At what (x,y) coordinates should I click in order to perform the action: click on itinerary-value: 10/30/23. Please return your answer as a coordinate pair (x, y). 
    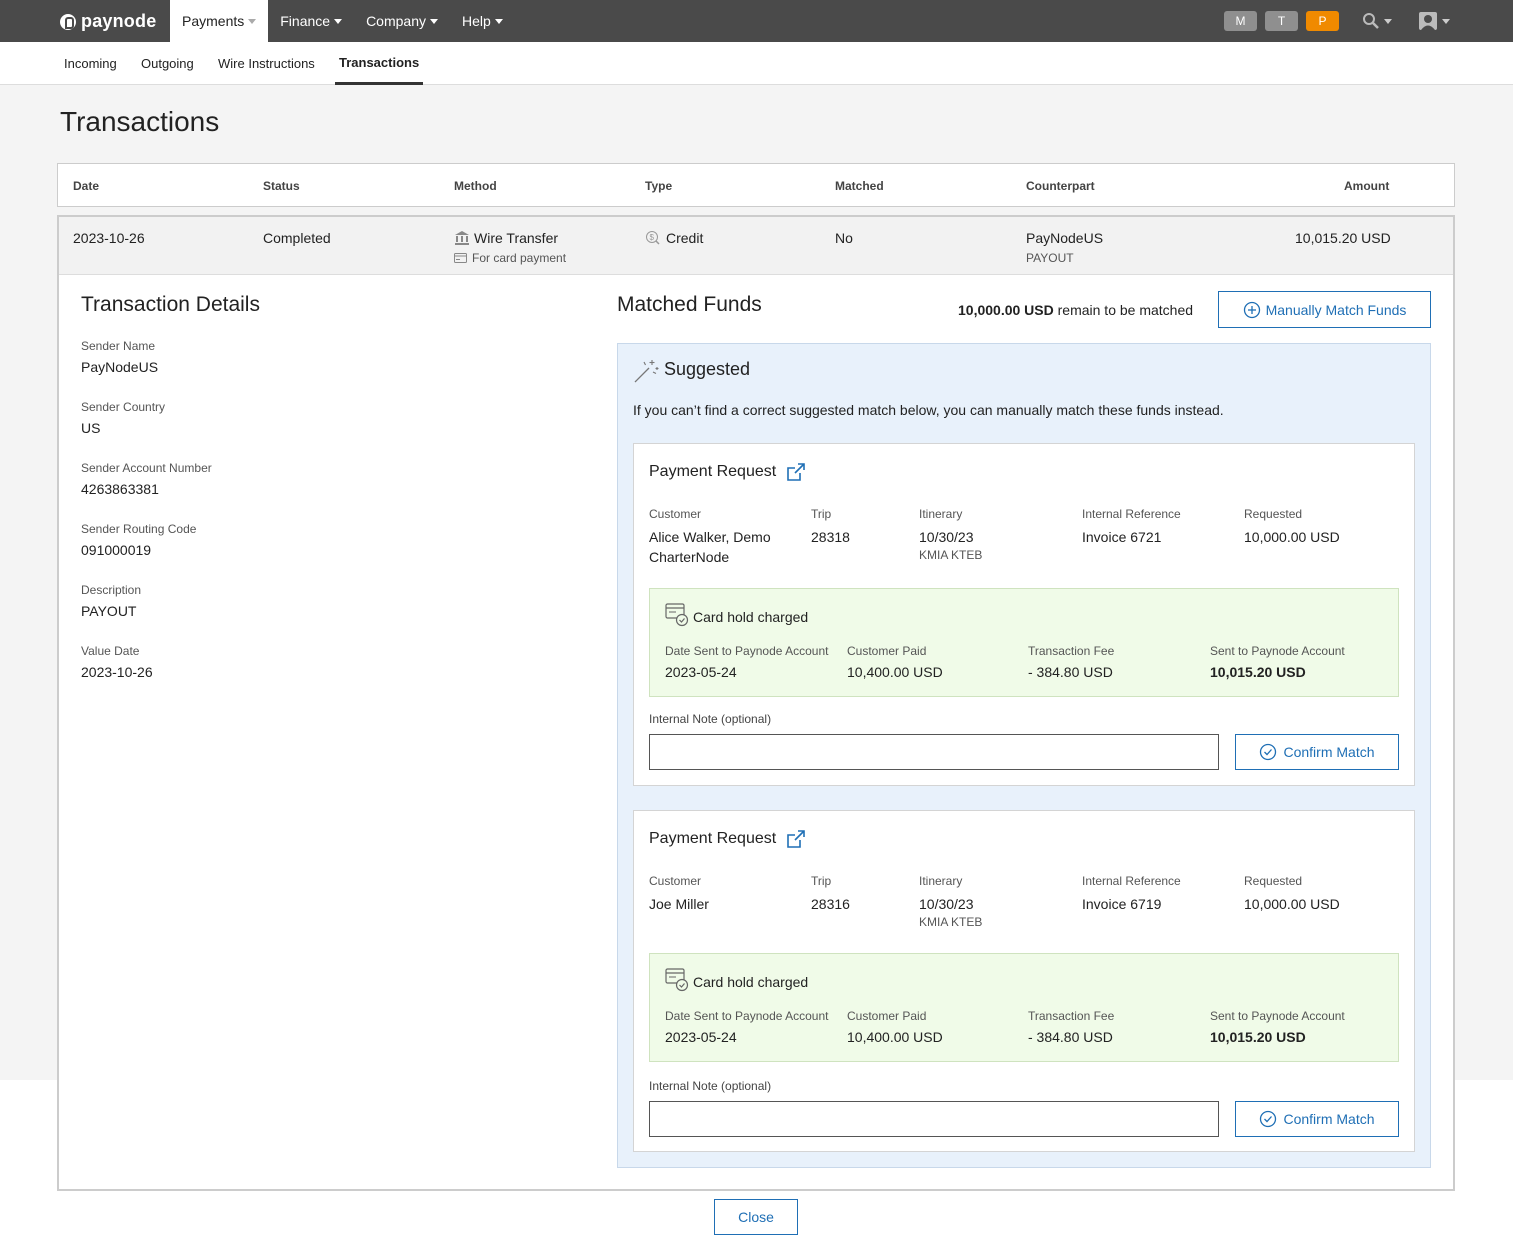
    Looking at the image, I should click on (946, 904).